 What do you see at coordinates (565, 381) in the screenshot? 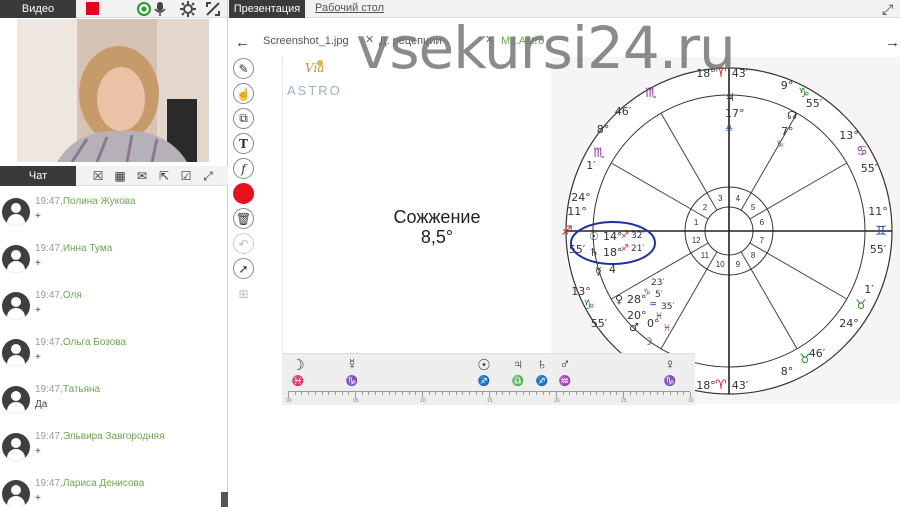
I see `ephemeris-sign-icon: ♒` at bounding box center [565, 381].